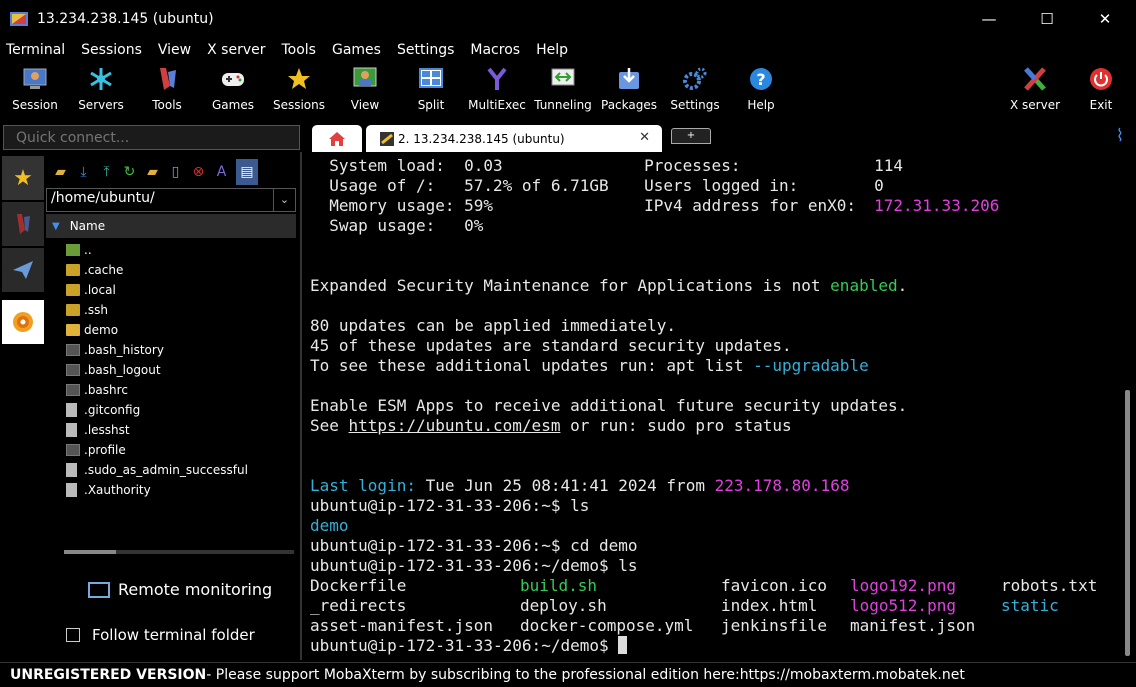 This screenshot has height=687, width=1136. I want to click on new-folder-button: ▰, so click(152, 172).